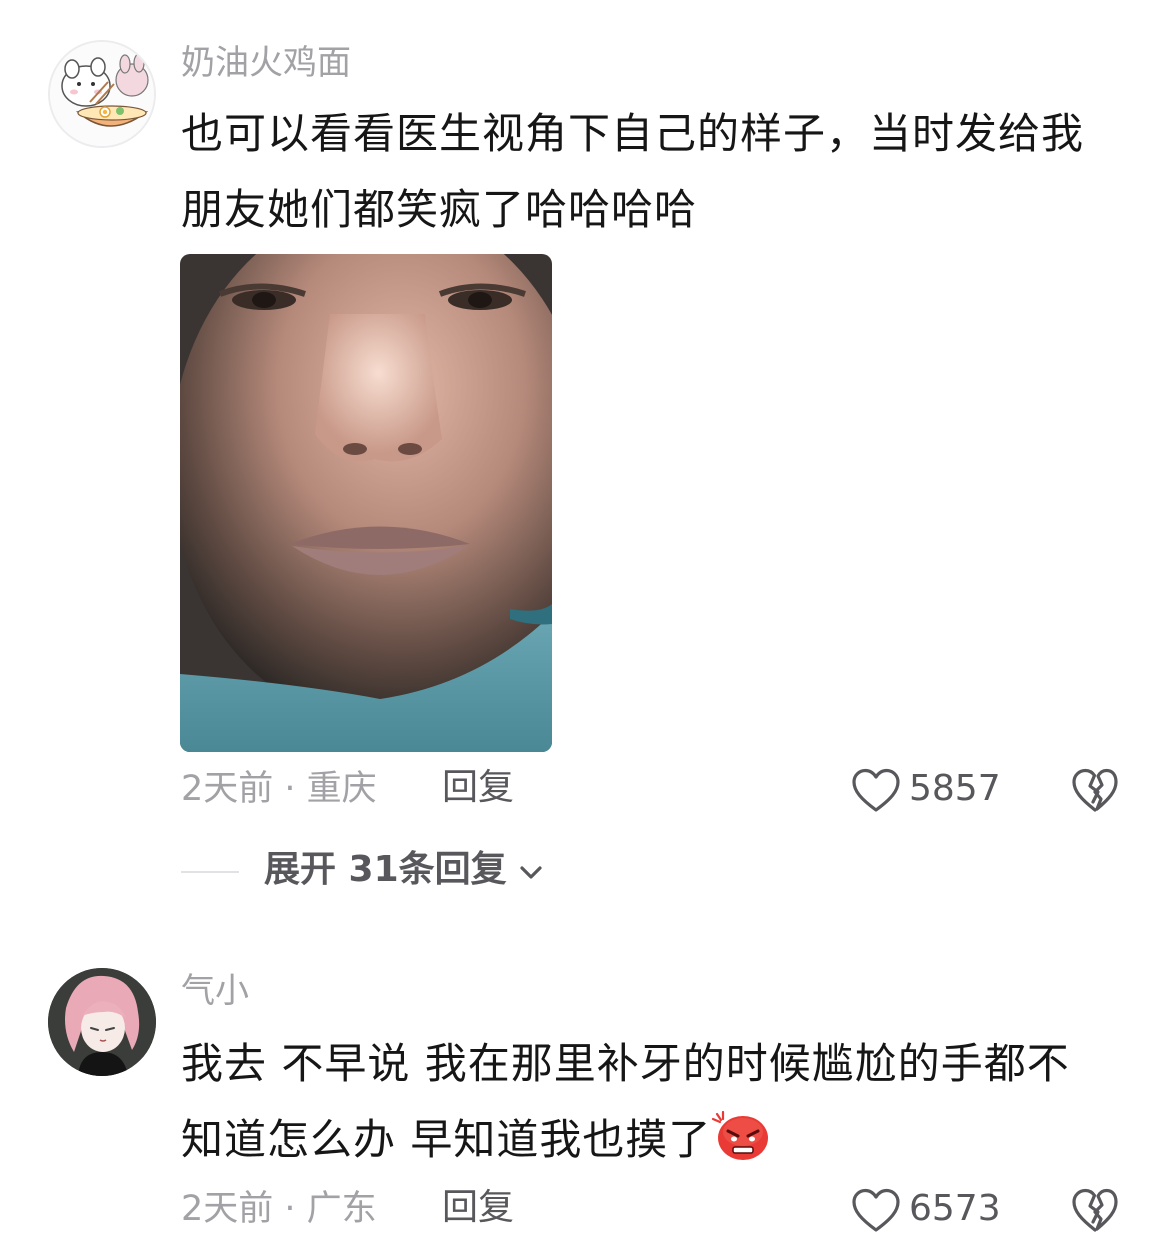 Image resolution: width=1169 pixels, height=1239 pixels. I want to click on comment-text-line: 我去 不早说 我在那里补牙的时候尴尬的手都不, so click(625, 1063).